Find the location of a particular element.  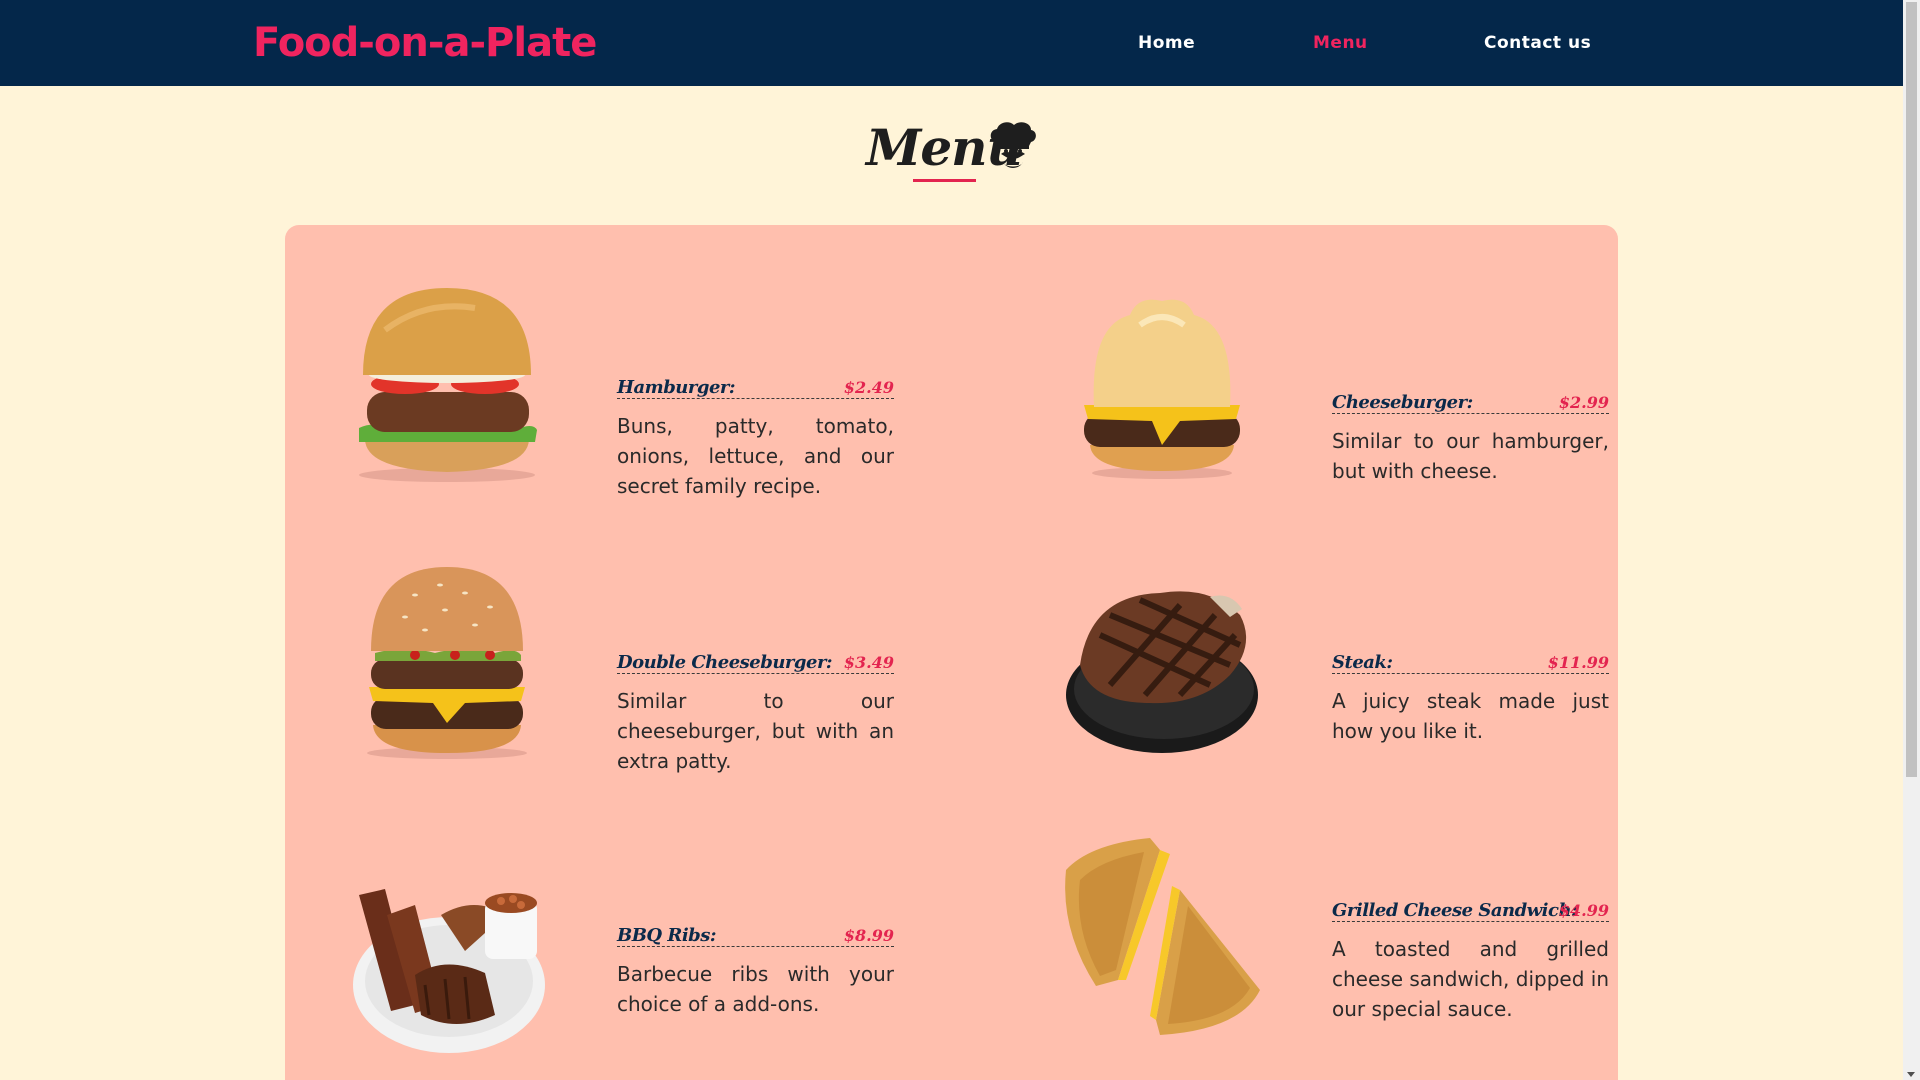

cheeseburger-image is located at coordinates (1162, 389).